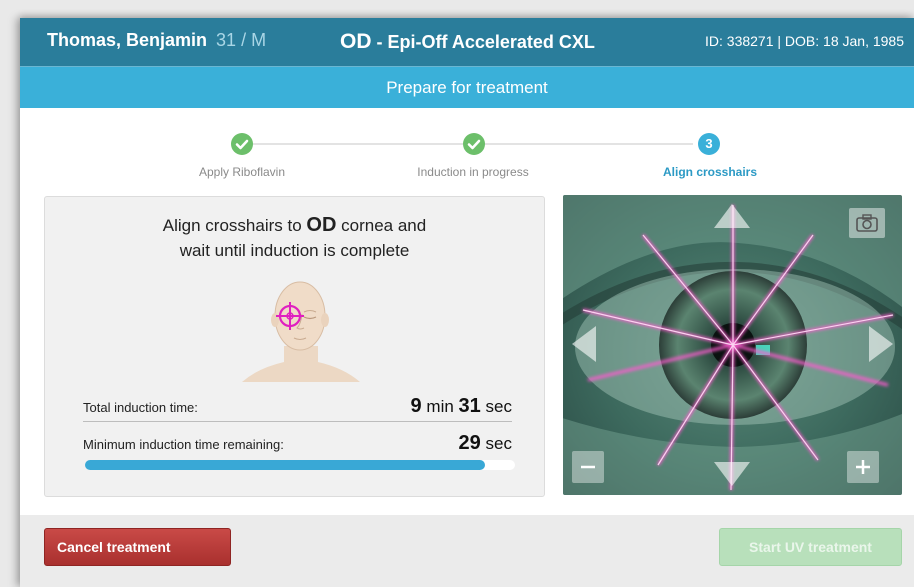 Image resolution: width=914 pixels, height=587 pixels. I want to click on step-1-label: Apply Riboflavin, so click(242, 172).